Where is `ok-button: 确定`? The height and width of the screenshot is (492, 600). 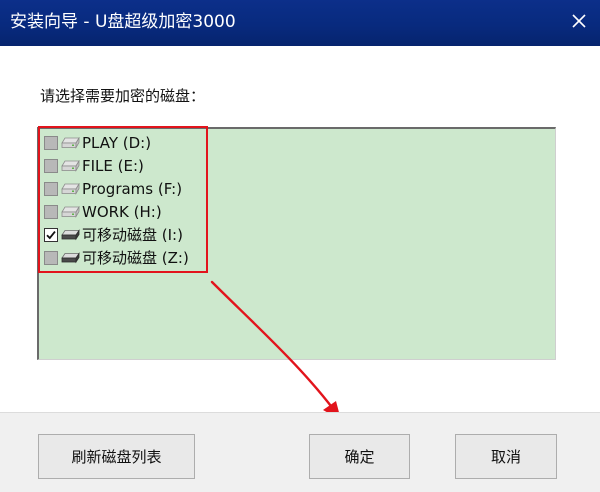 ok-button: 确定 is located at coordinates (359, 456).